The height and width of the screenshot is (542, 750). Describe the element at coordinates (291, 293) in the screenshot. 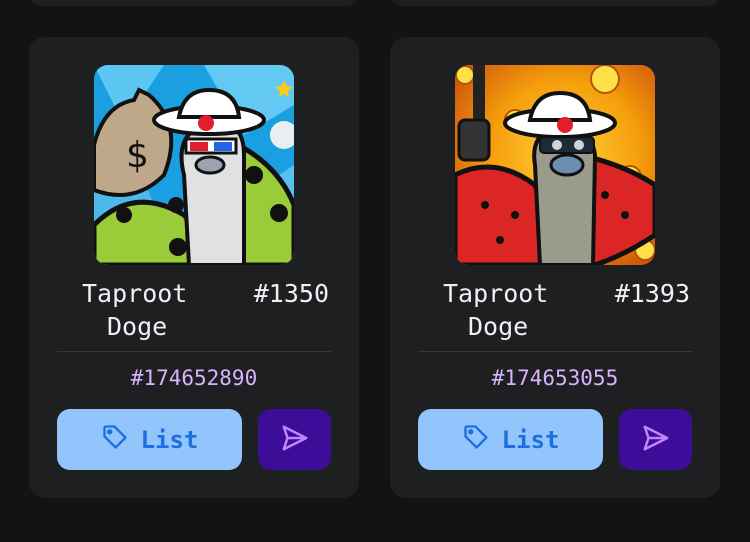

I see `nft-number: #1350` at that location.